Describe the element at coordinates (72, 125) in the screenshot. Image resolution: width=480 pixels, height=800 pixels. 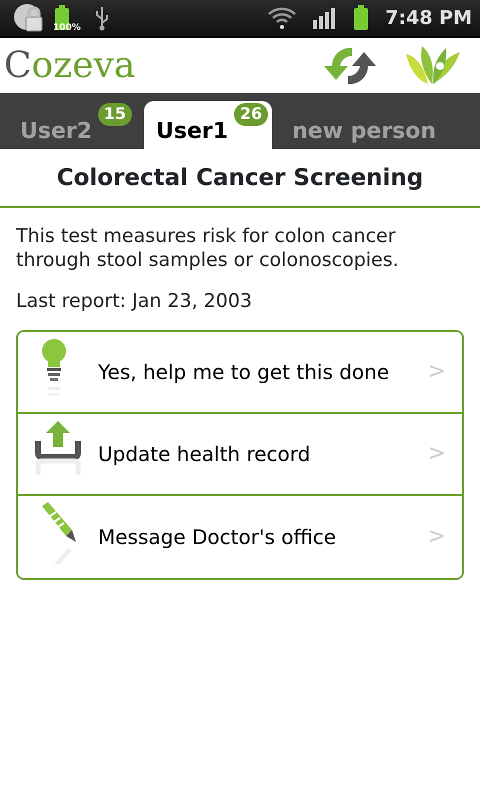
I see `user-tab: User2 15` at that location.